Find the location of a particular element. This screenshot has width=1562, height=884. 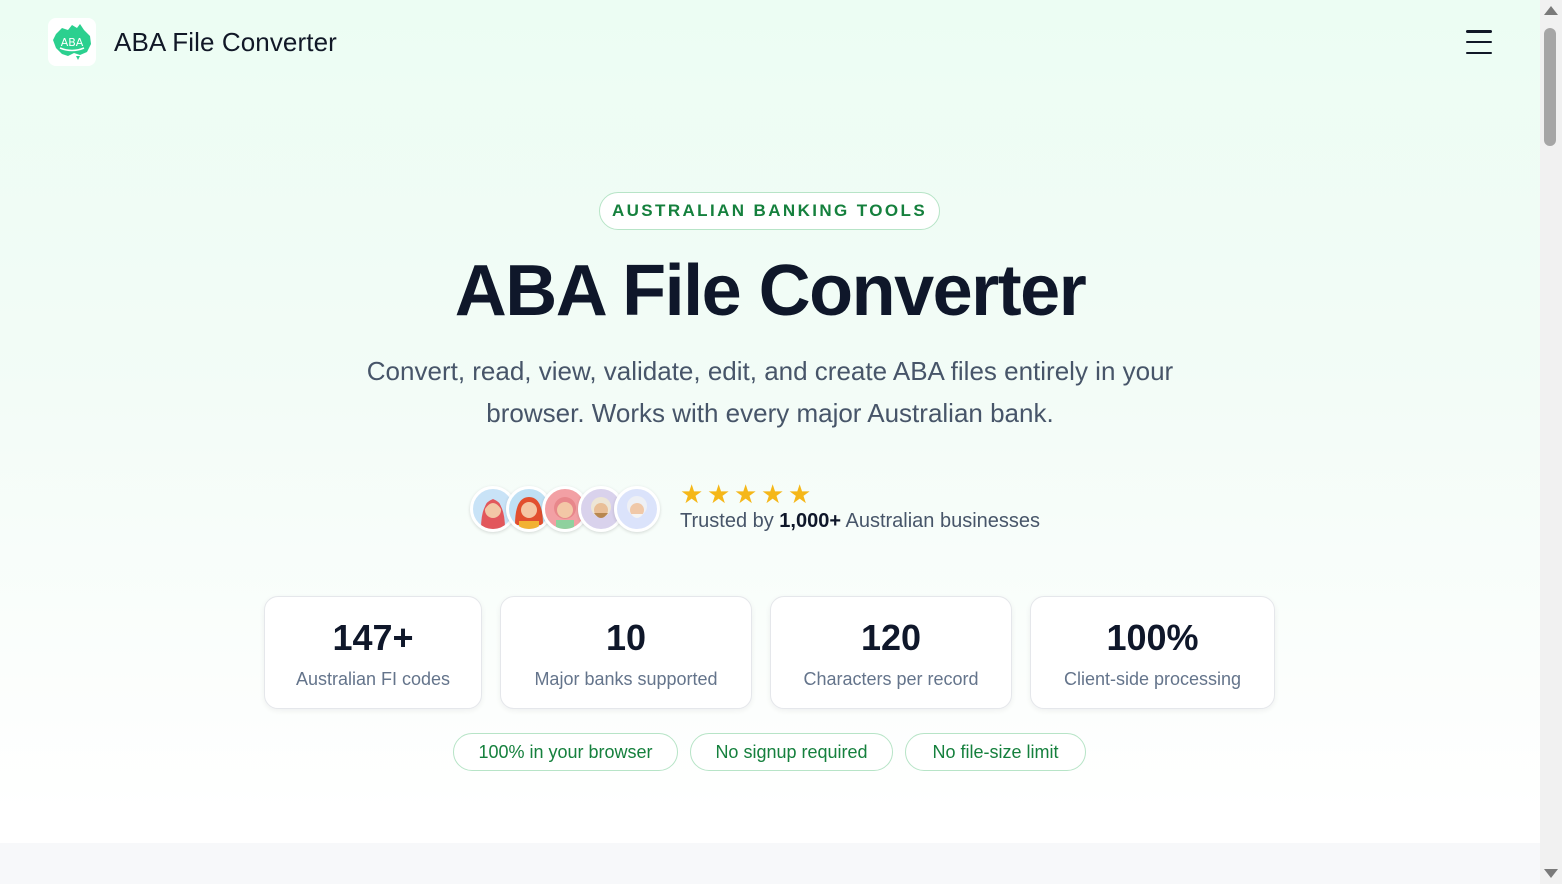

vertical-scrollbar is located at coordinates (1551, 442).